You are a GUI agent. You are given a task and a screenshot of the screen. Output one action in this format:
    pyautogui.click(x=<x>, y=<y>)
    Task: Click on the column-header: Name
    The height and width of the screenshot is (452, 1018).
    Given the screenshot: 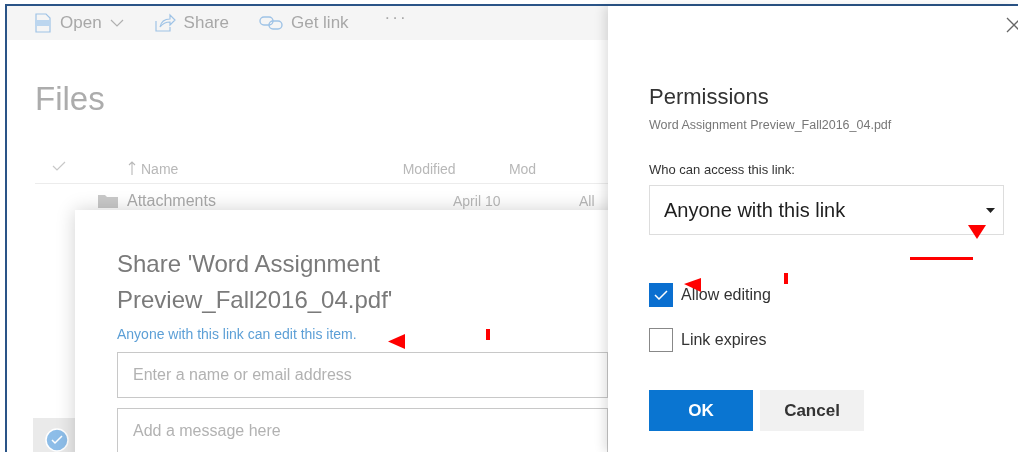 What is the action you would take?
    pyautogui.click(x=265, y=169)
    